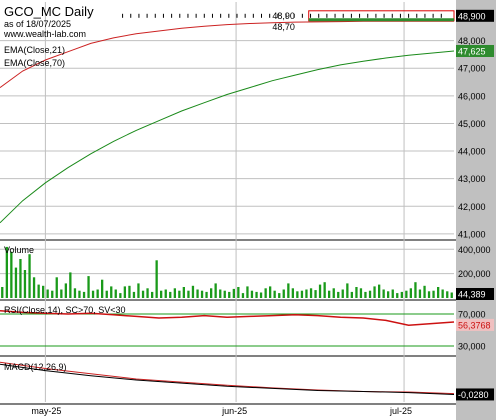  What do you see at coordinates (472, 295) in the screenshot?
I see `volume-last-label: 44,389` at bounding box center [472, 295].